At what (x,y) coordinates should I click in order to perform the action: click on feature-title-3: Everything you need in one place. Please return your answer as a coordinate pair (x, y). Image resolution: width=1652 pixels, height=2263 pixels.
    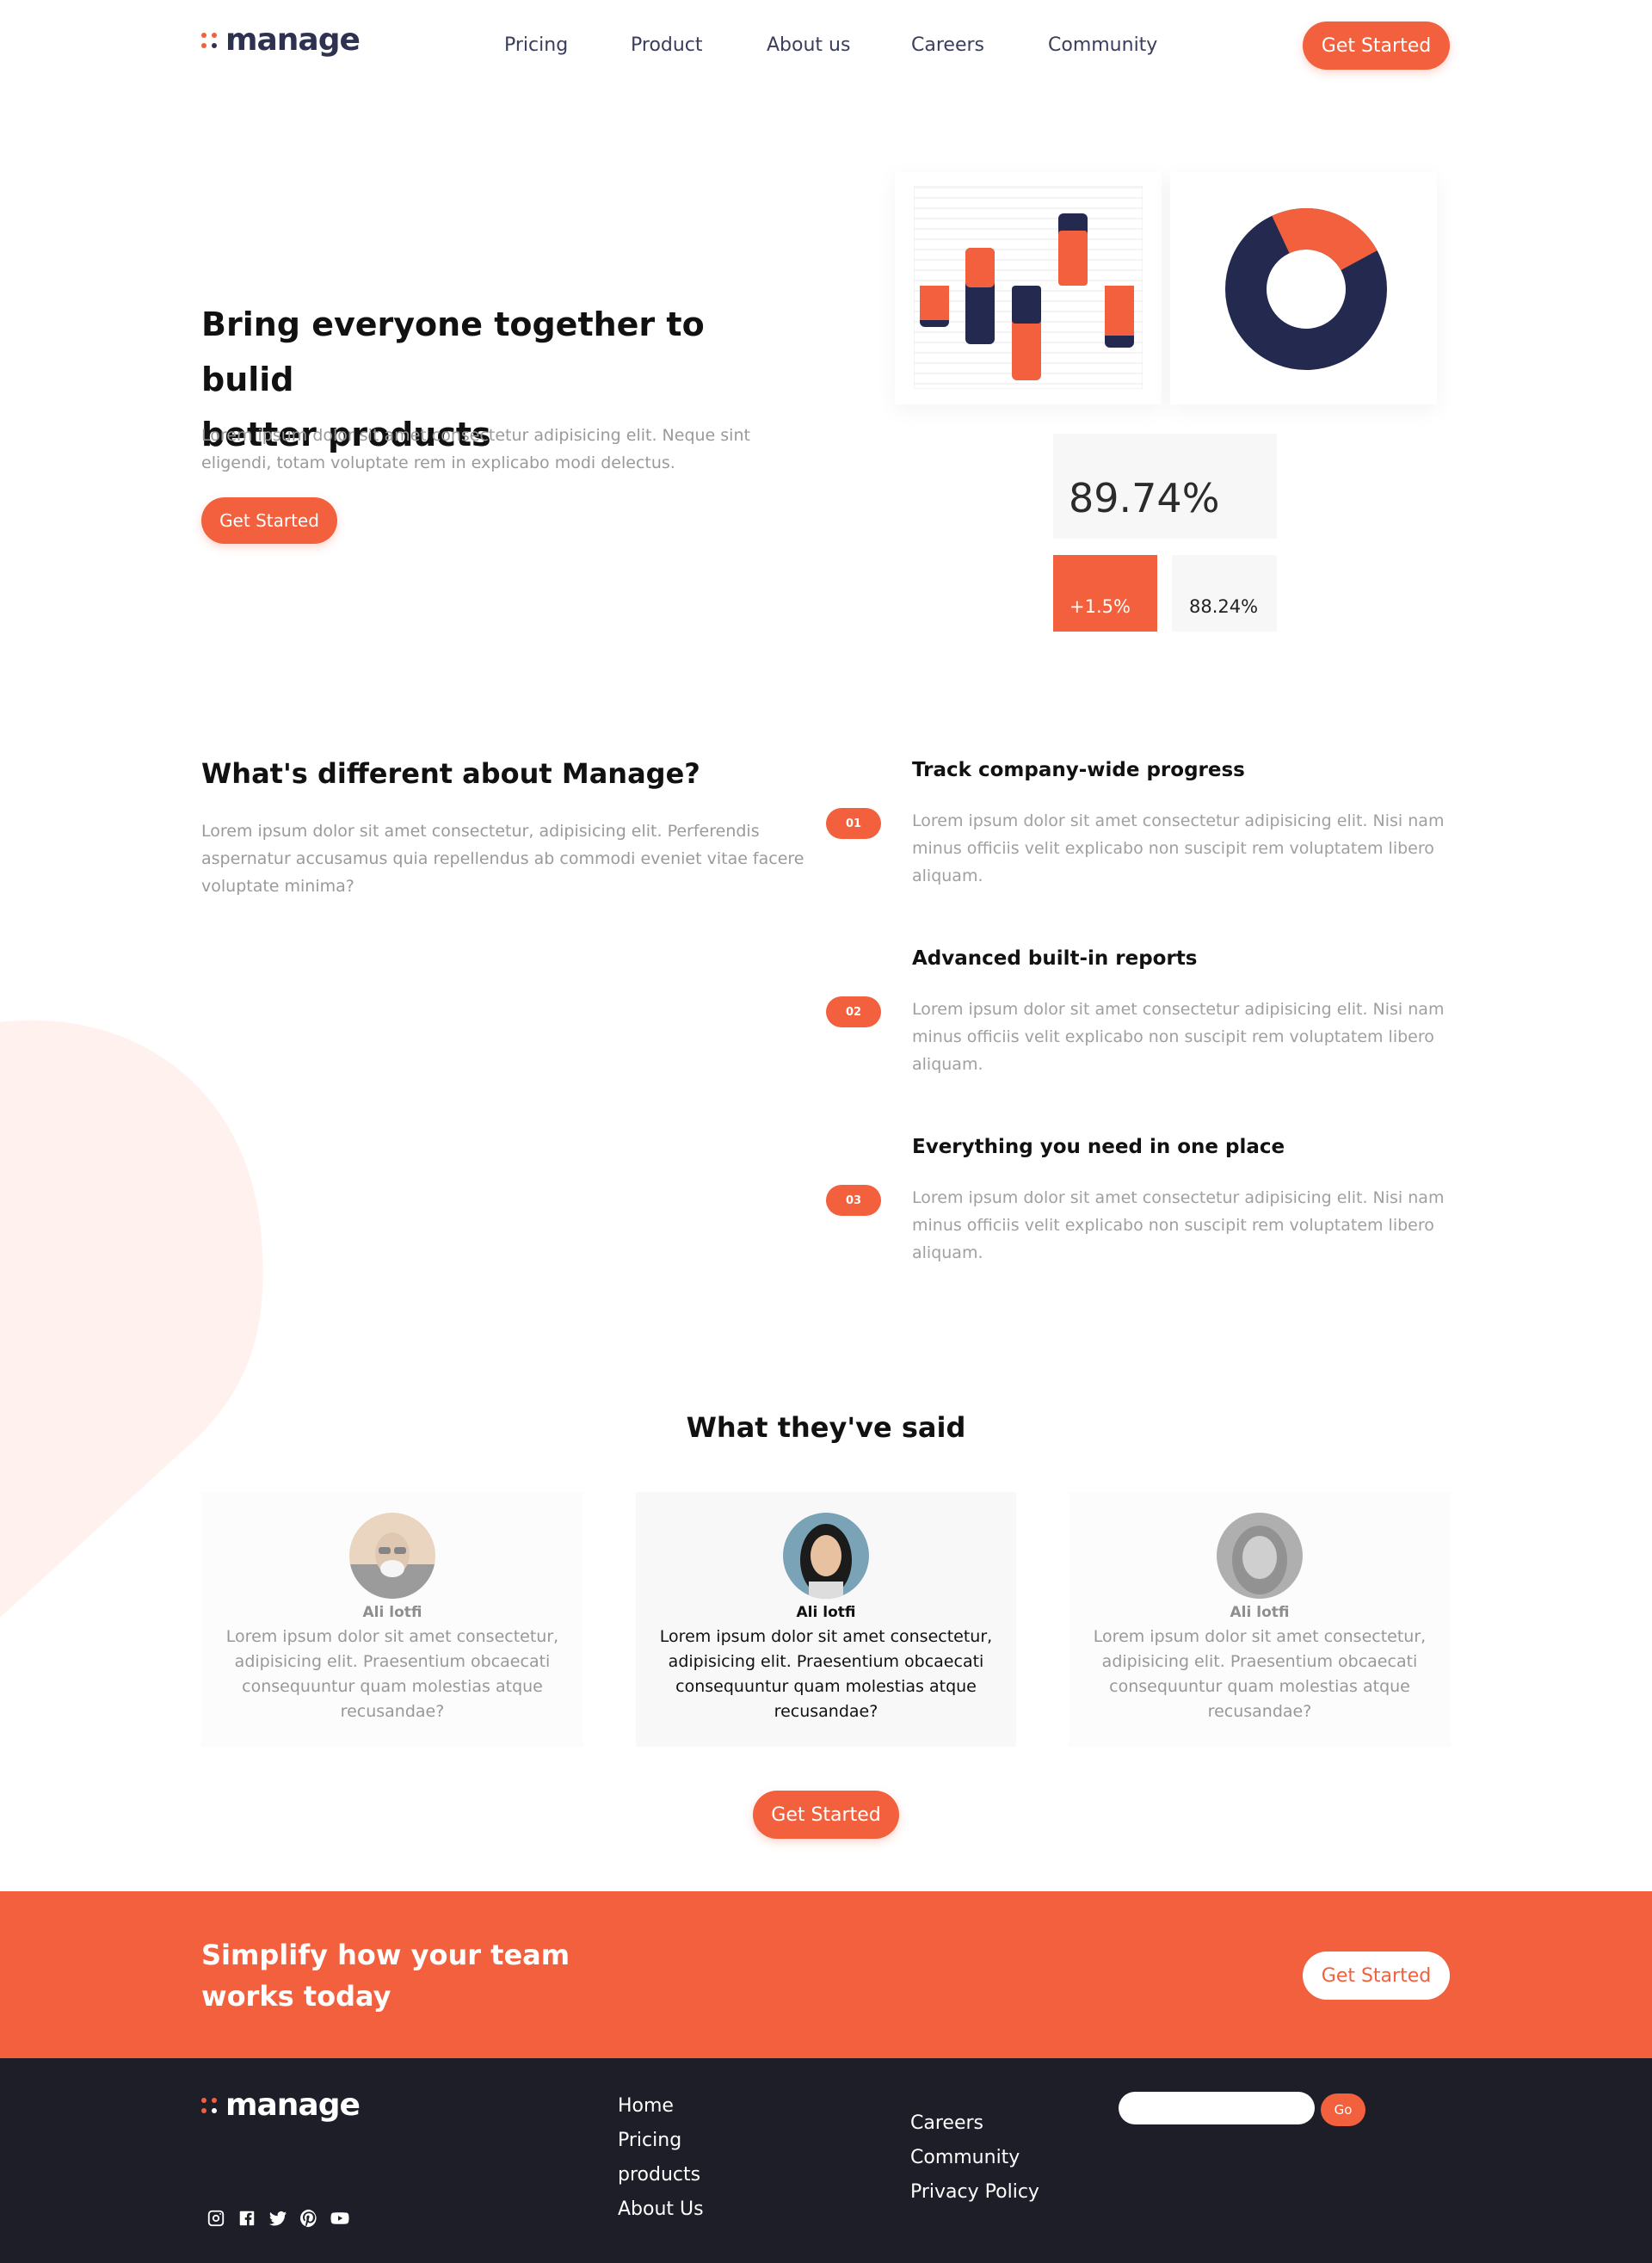
    Looking at the image, I should click on (1098, 1147).